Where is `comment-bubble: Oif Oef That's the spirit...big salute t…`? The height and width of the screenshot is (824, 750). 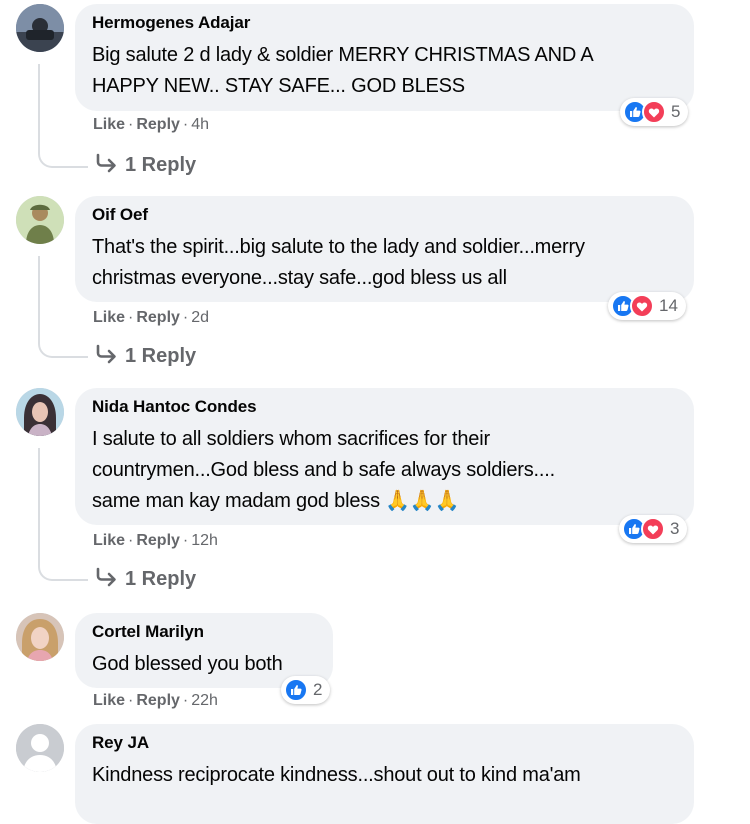 comment-bubble: Oif Oef That's the spirit...big salute t… is located at coordinates (384, 249).